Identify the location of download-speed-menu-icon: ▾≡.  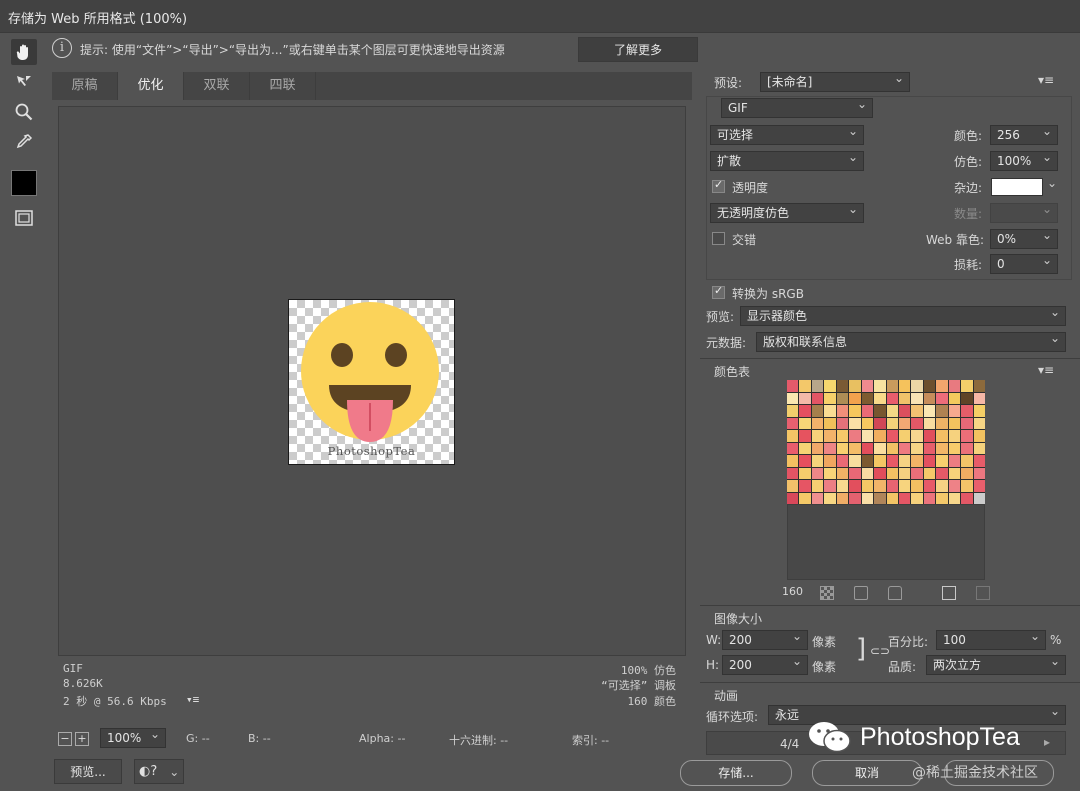
(192, 699).